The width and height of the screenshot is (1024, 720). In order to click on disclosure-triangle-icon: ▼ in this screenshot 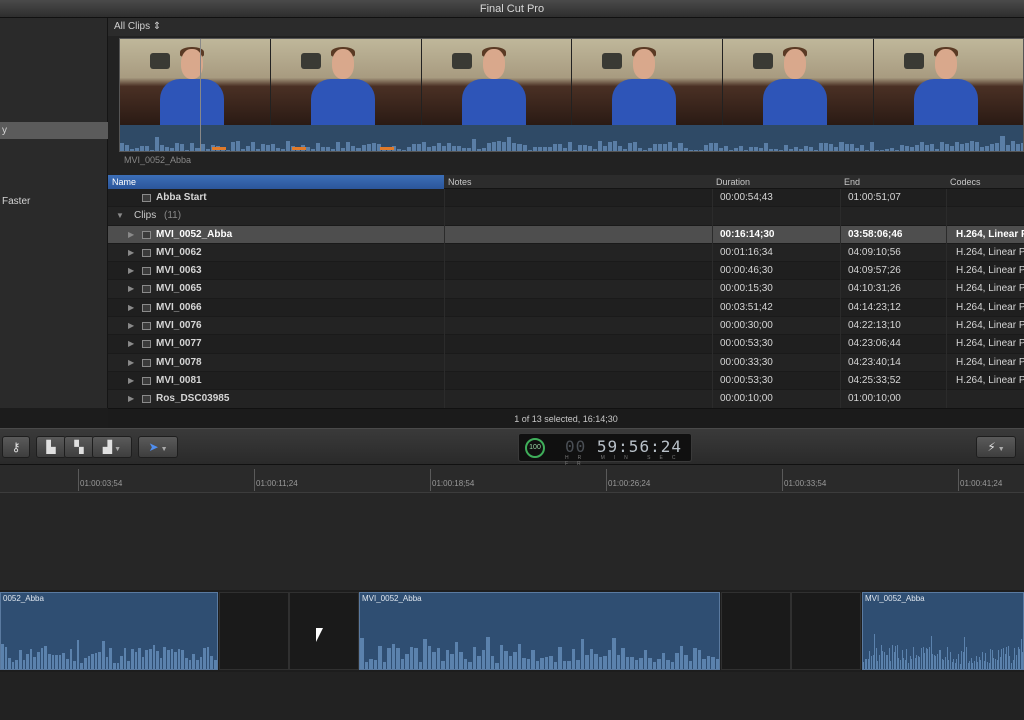, I will do `click(120, 216)`.